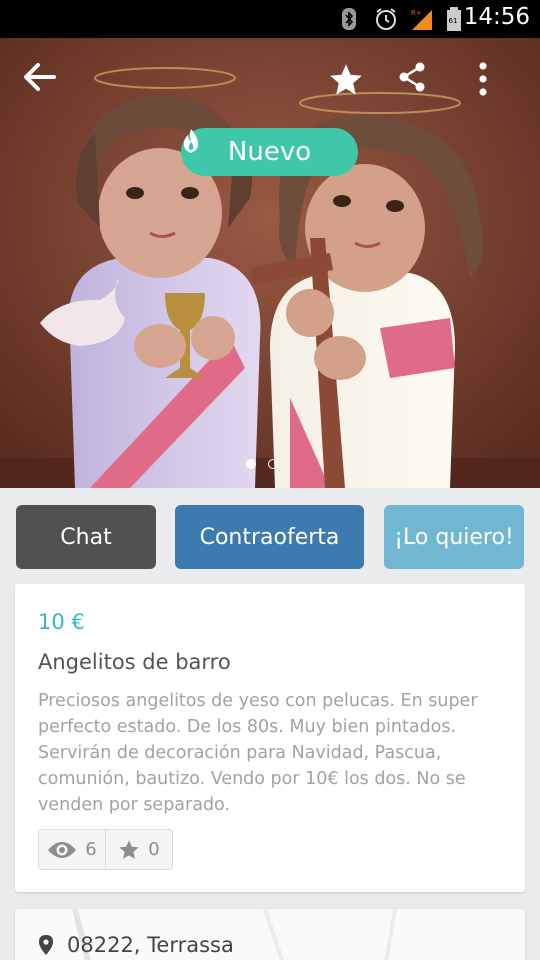 The width and height of the screenshot is (540, 960). What do you see at coordinates (483, 79) in the screenshot?
I see `more-vert-icon` at bounding box center [483, 79].